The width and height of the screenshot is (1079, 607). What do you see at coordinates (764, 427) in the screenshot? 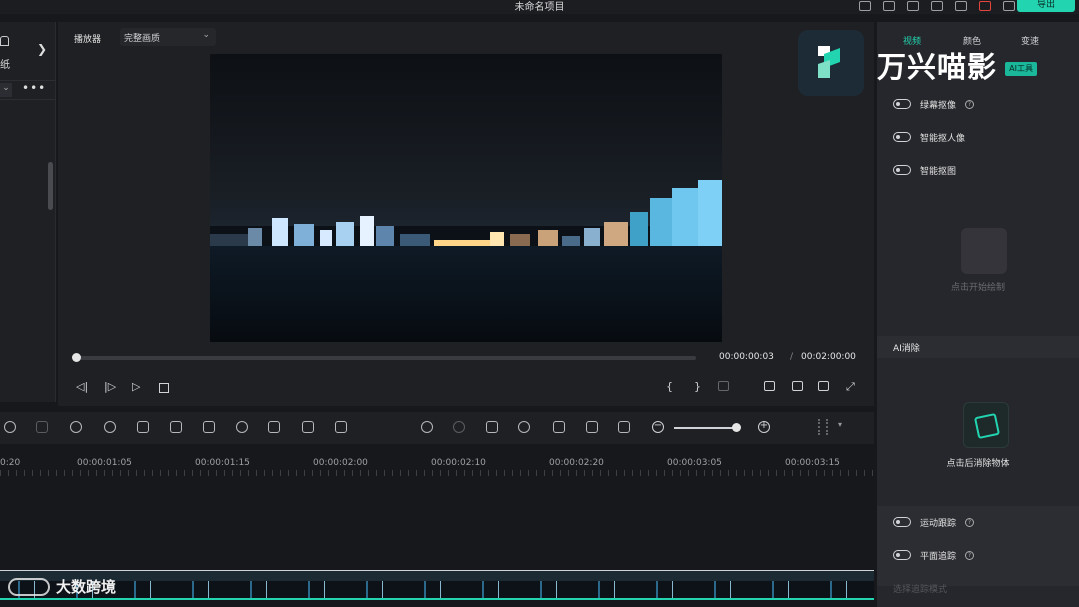
I see `zoom-in-icon: +` at bounding box center [764, 427].